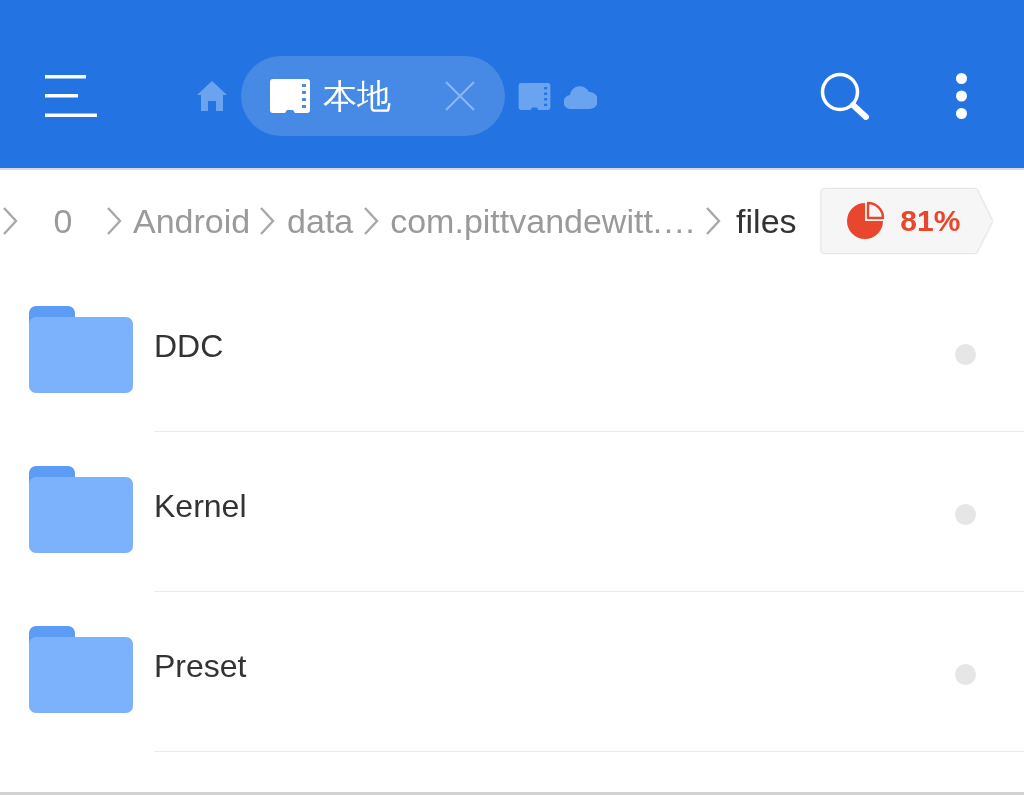  I want to click on folder-name: Preset, so click(200, 666).